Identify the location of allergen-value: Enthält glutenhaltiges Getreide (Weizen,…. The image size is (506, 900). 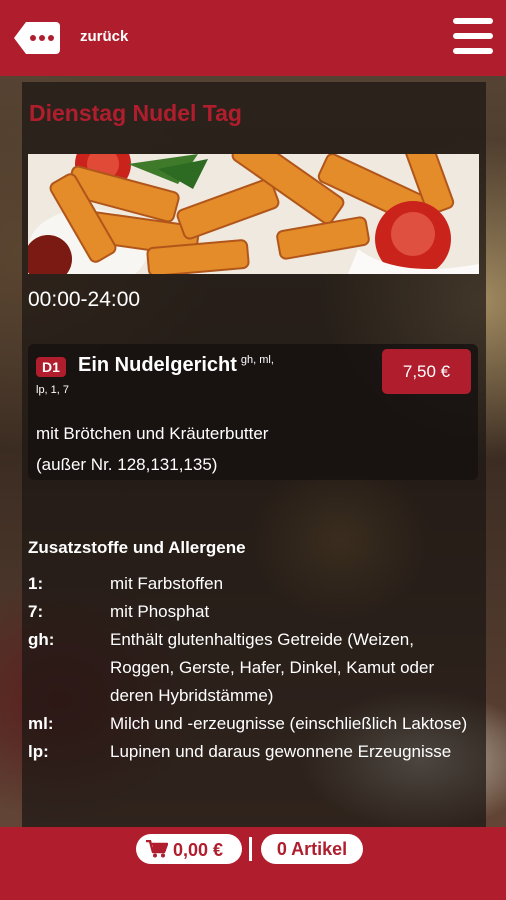
(272, 667).